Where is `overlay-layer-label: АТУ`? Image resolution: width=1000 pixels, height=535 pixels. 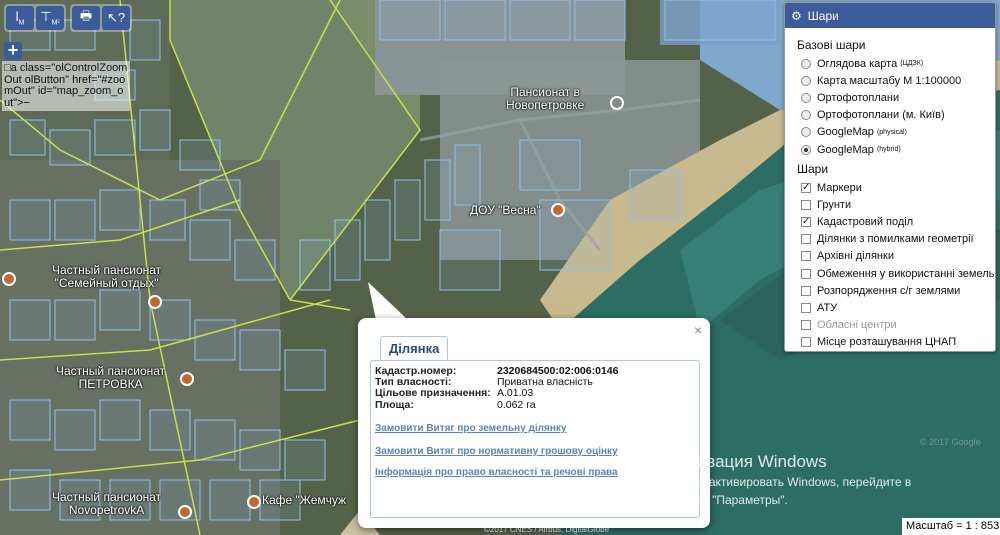
overlay-layer-label: АТУ is located at coordinates (827, 308).